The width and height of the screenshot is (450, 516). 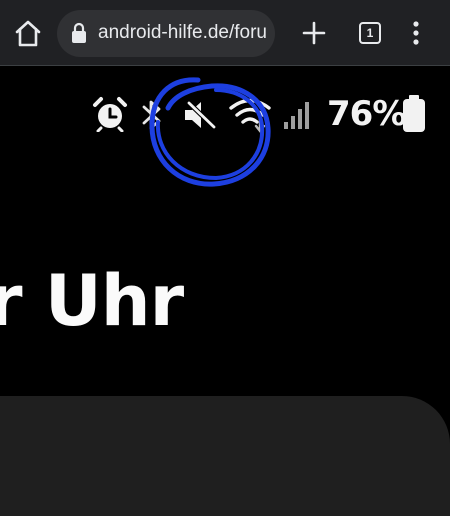 What do you see at coordinates (79, 32) in the screenshot?
I see `lock-icon` at bounding box center [79, 32].